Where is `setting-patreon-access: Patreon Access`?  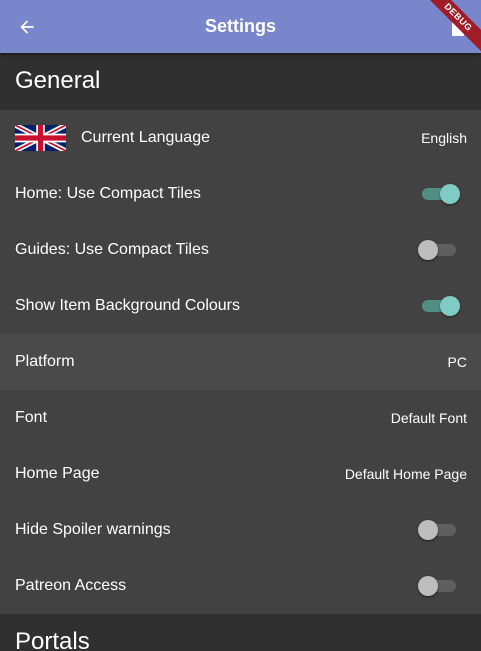
setting-patreon-access: Patreon Access is located at coordinates (240, 586).